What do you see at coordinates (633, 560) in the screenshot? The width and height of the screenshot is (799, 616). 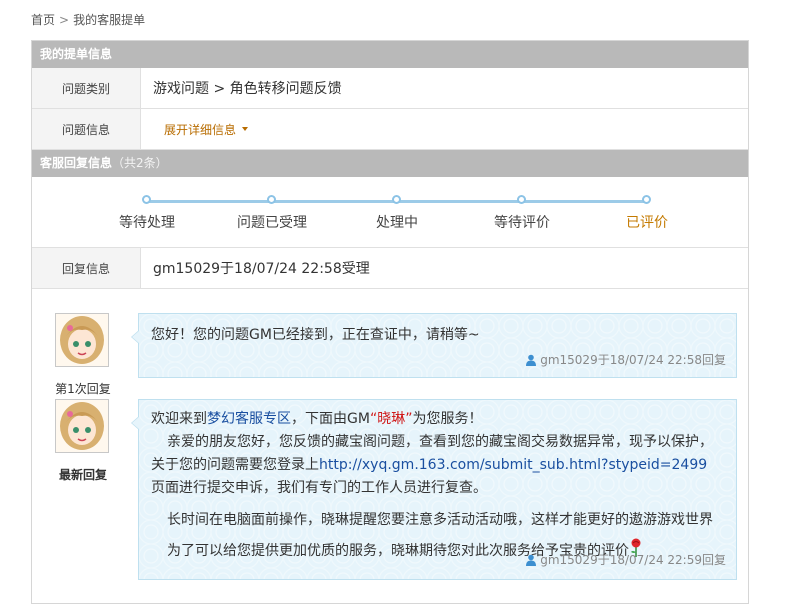 I see `reply-2-timestamp: gm15029于18/07/24 22:59回复` at bounding box center [633, 560].